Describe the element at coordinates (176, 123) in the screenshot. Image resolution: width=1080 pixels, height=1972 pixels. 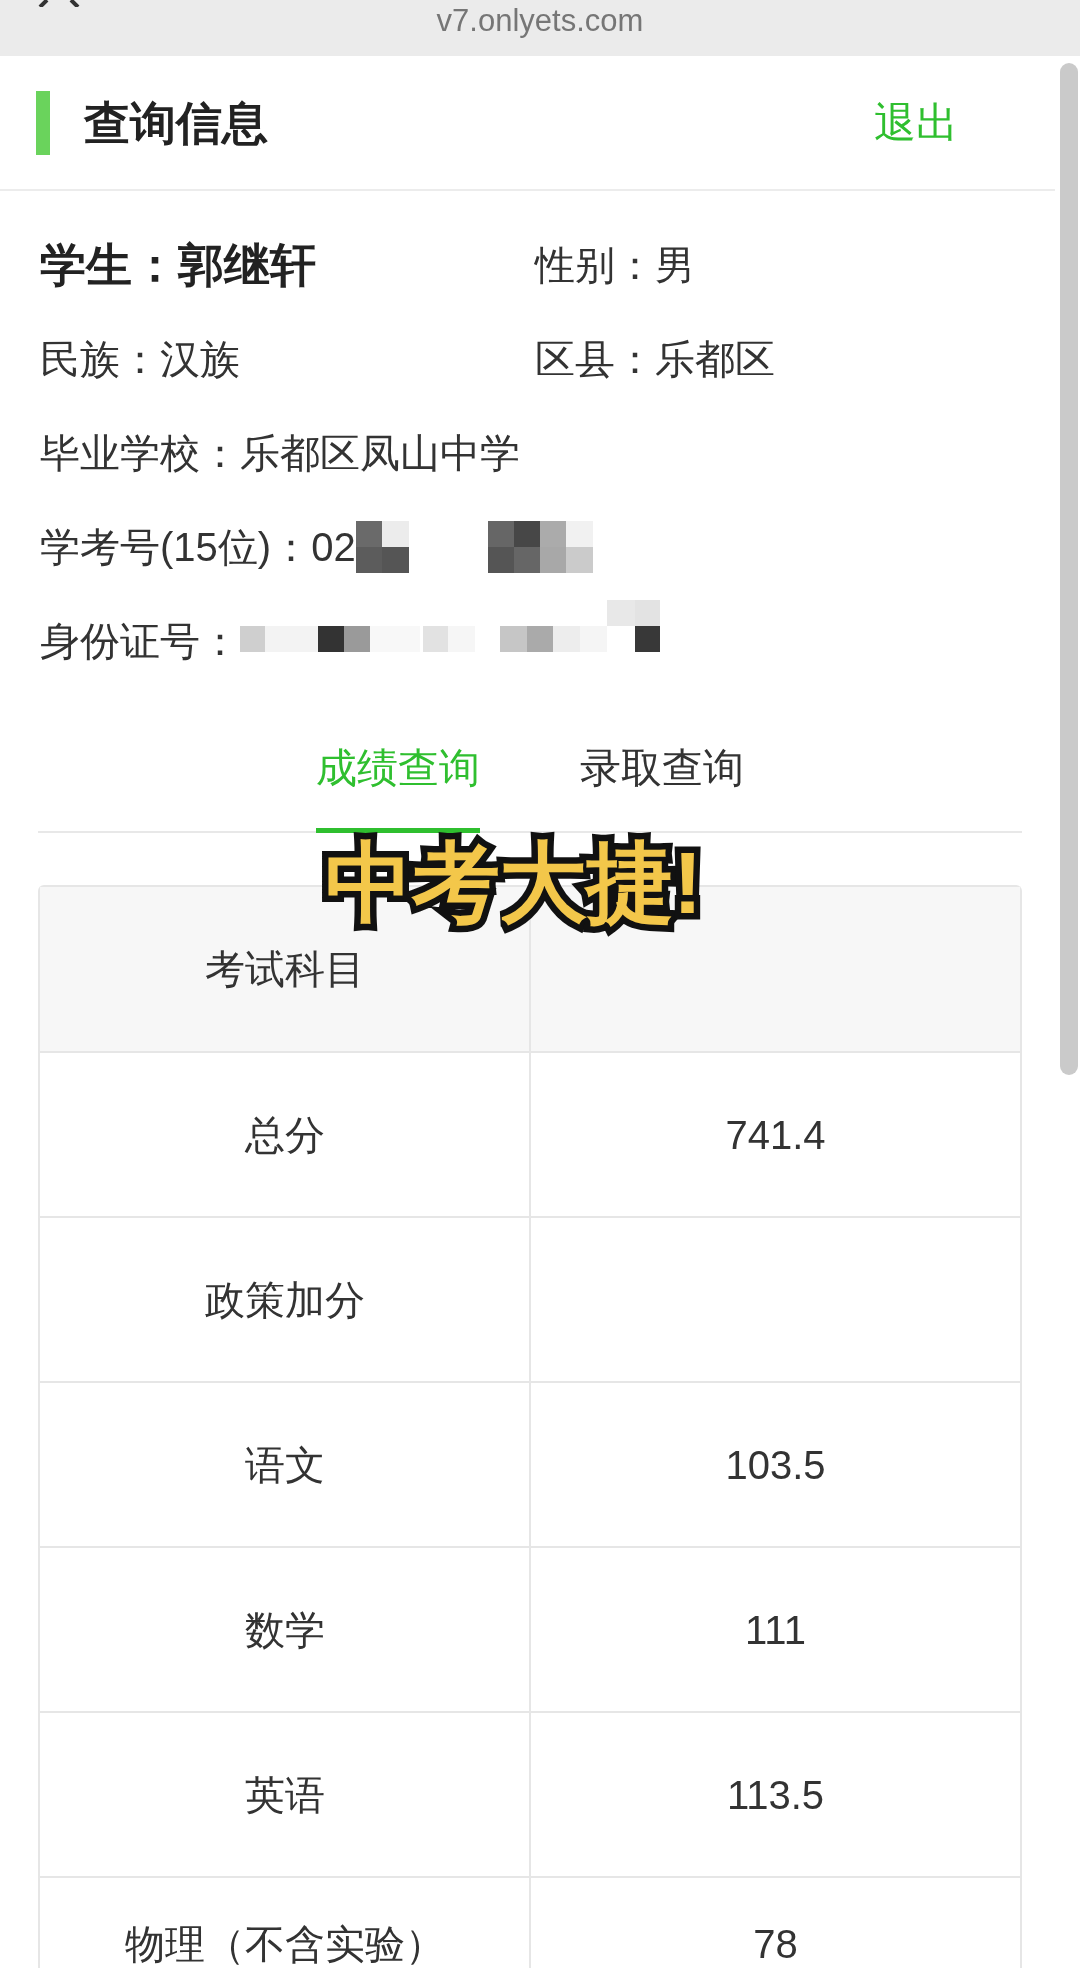
I see `page-title: 查询信息` at that location.